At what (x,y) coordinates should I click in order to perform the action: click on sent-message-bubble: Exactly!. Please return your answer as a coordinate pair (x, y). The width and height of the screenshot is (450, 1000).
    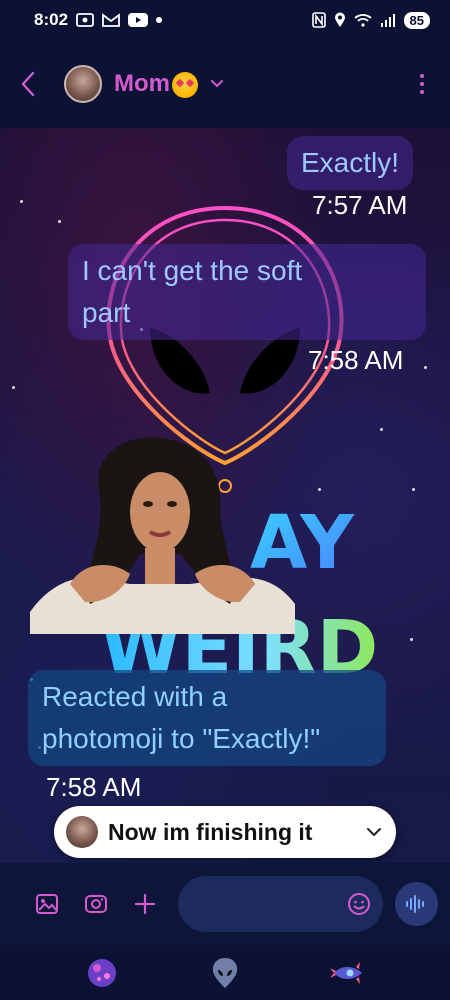
    Looking at the image, I should click on (350, 163).